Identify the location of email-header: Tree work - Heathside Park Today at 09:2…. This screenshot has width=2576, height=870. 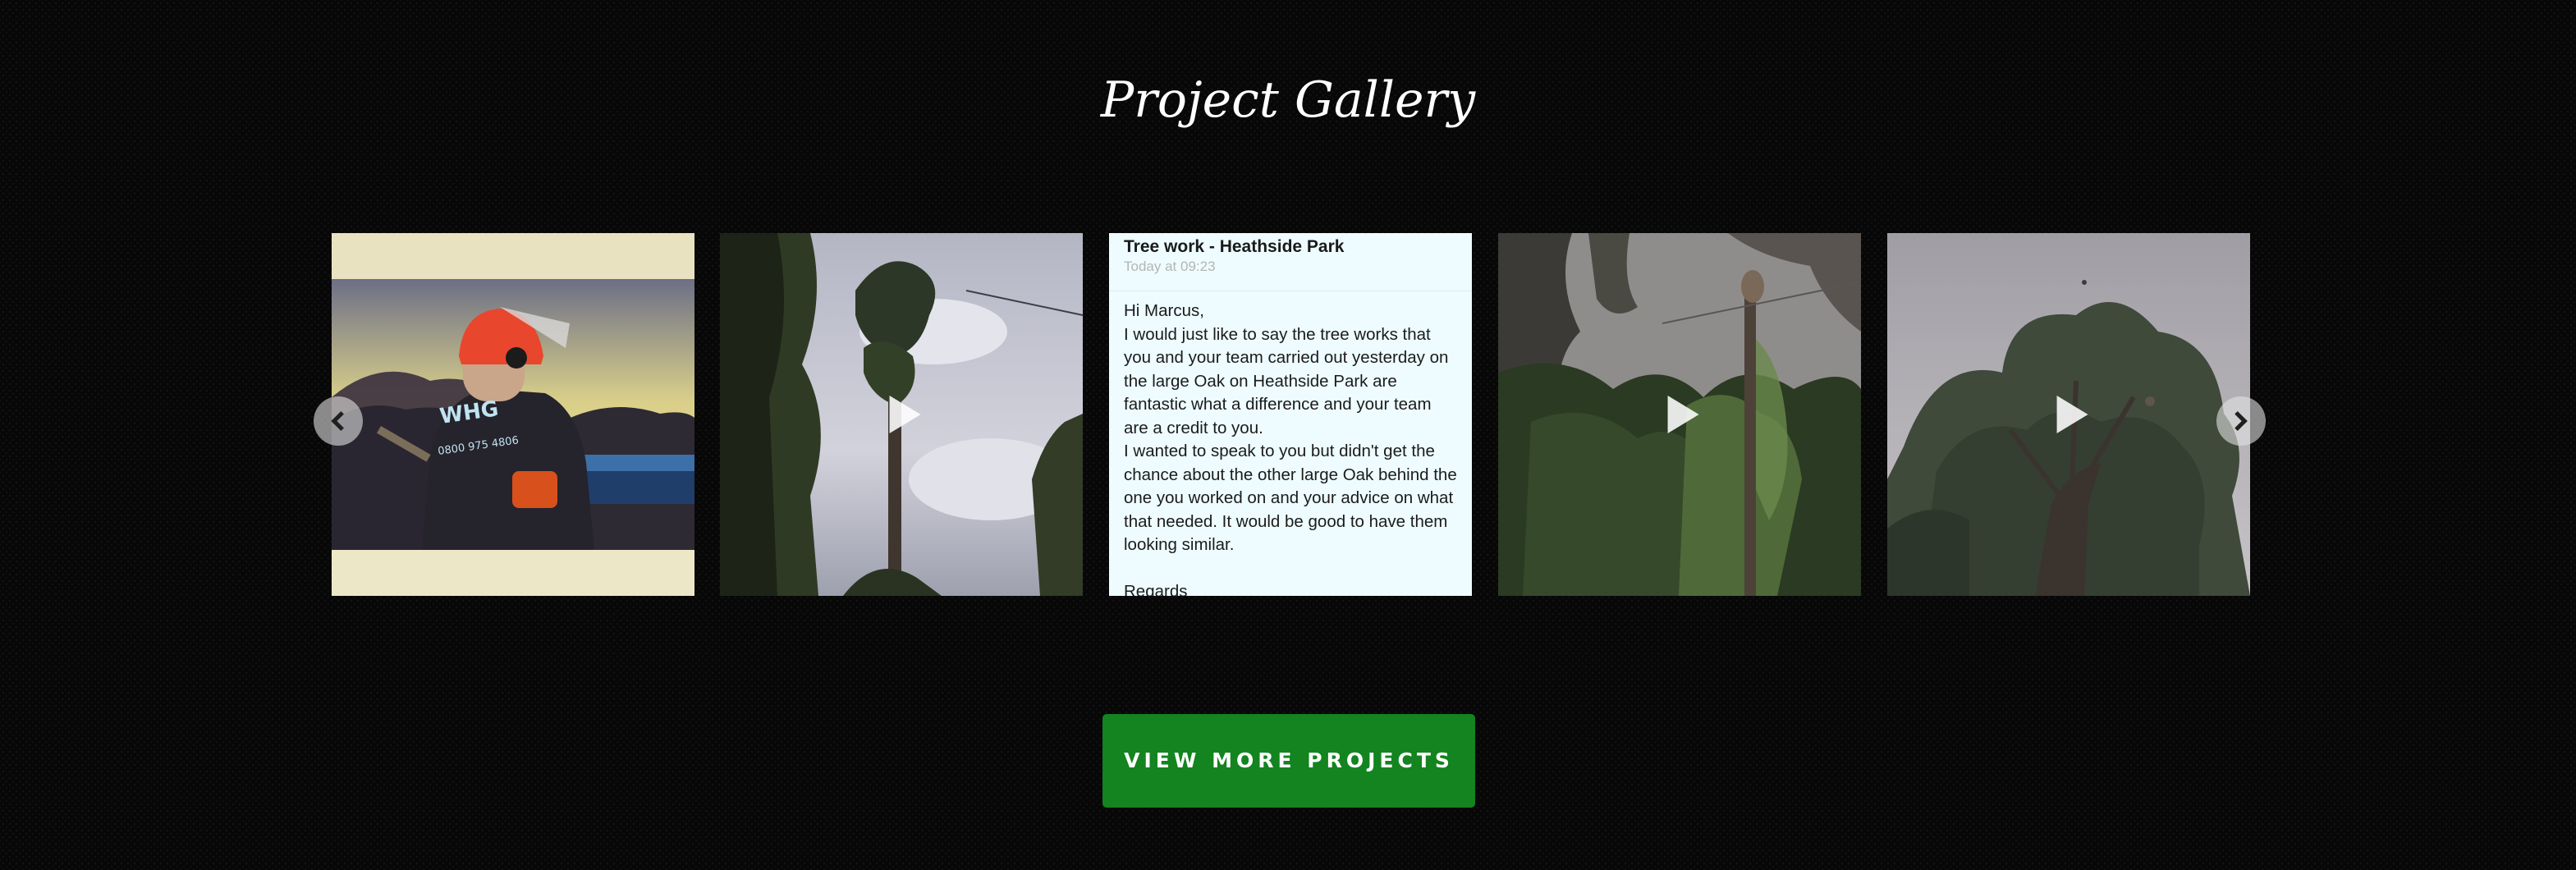
(1291, 262).